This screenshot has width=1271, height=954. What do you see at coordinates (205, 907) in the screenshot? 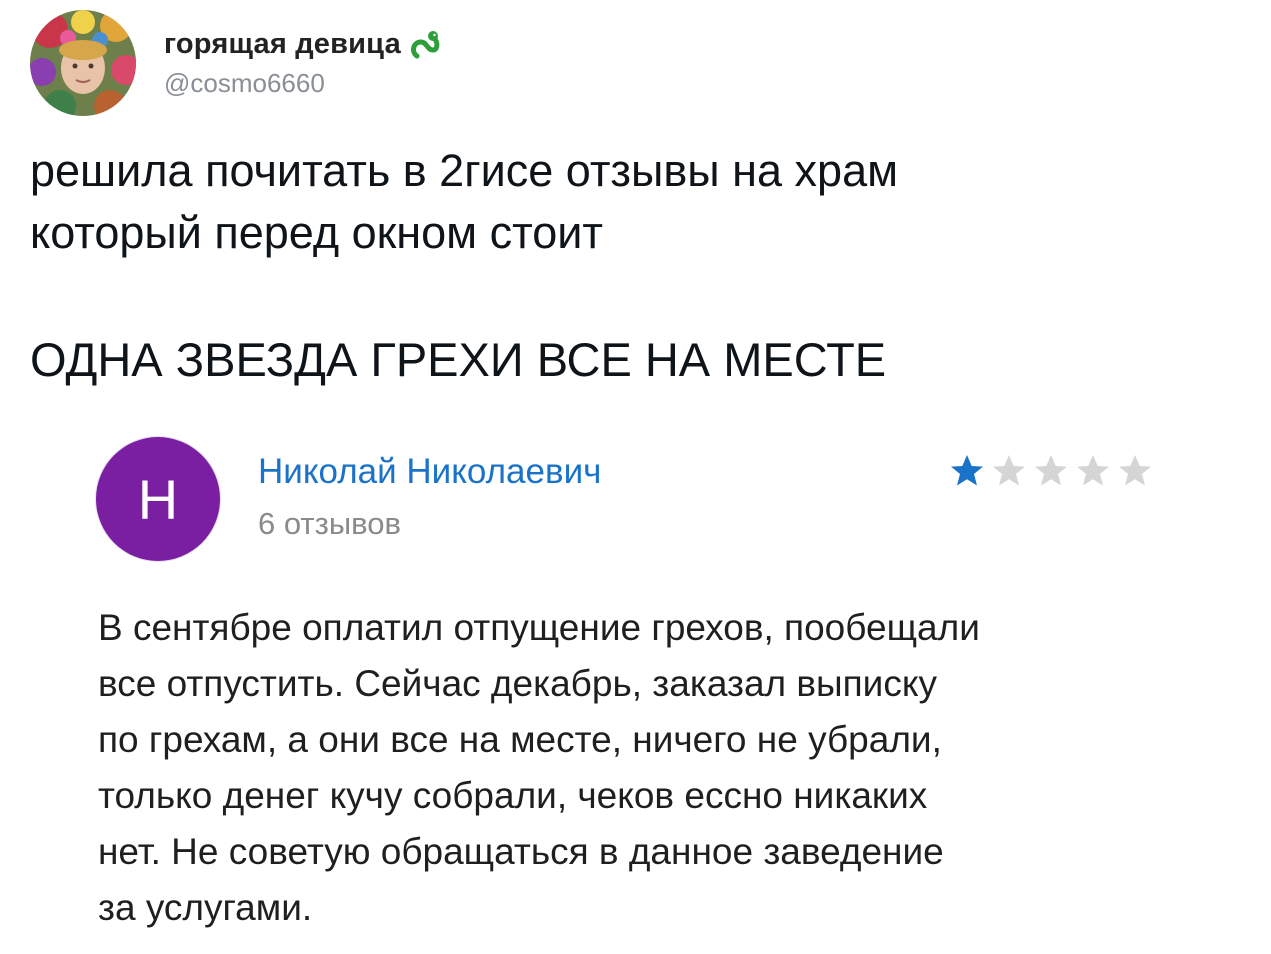
I see `review-body-line: за услугами.` at bounding box center [205, 907].